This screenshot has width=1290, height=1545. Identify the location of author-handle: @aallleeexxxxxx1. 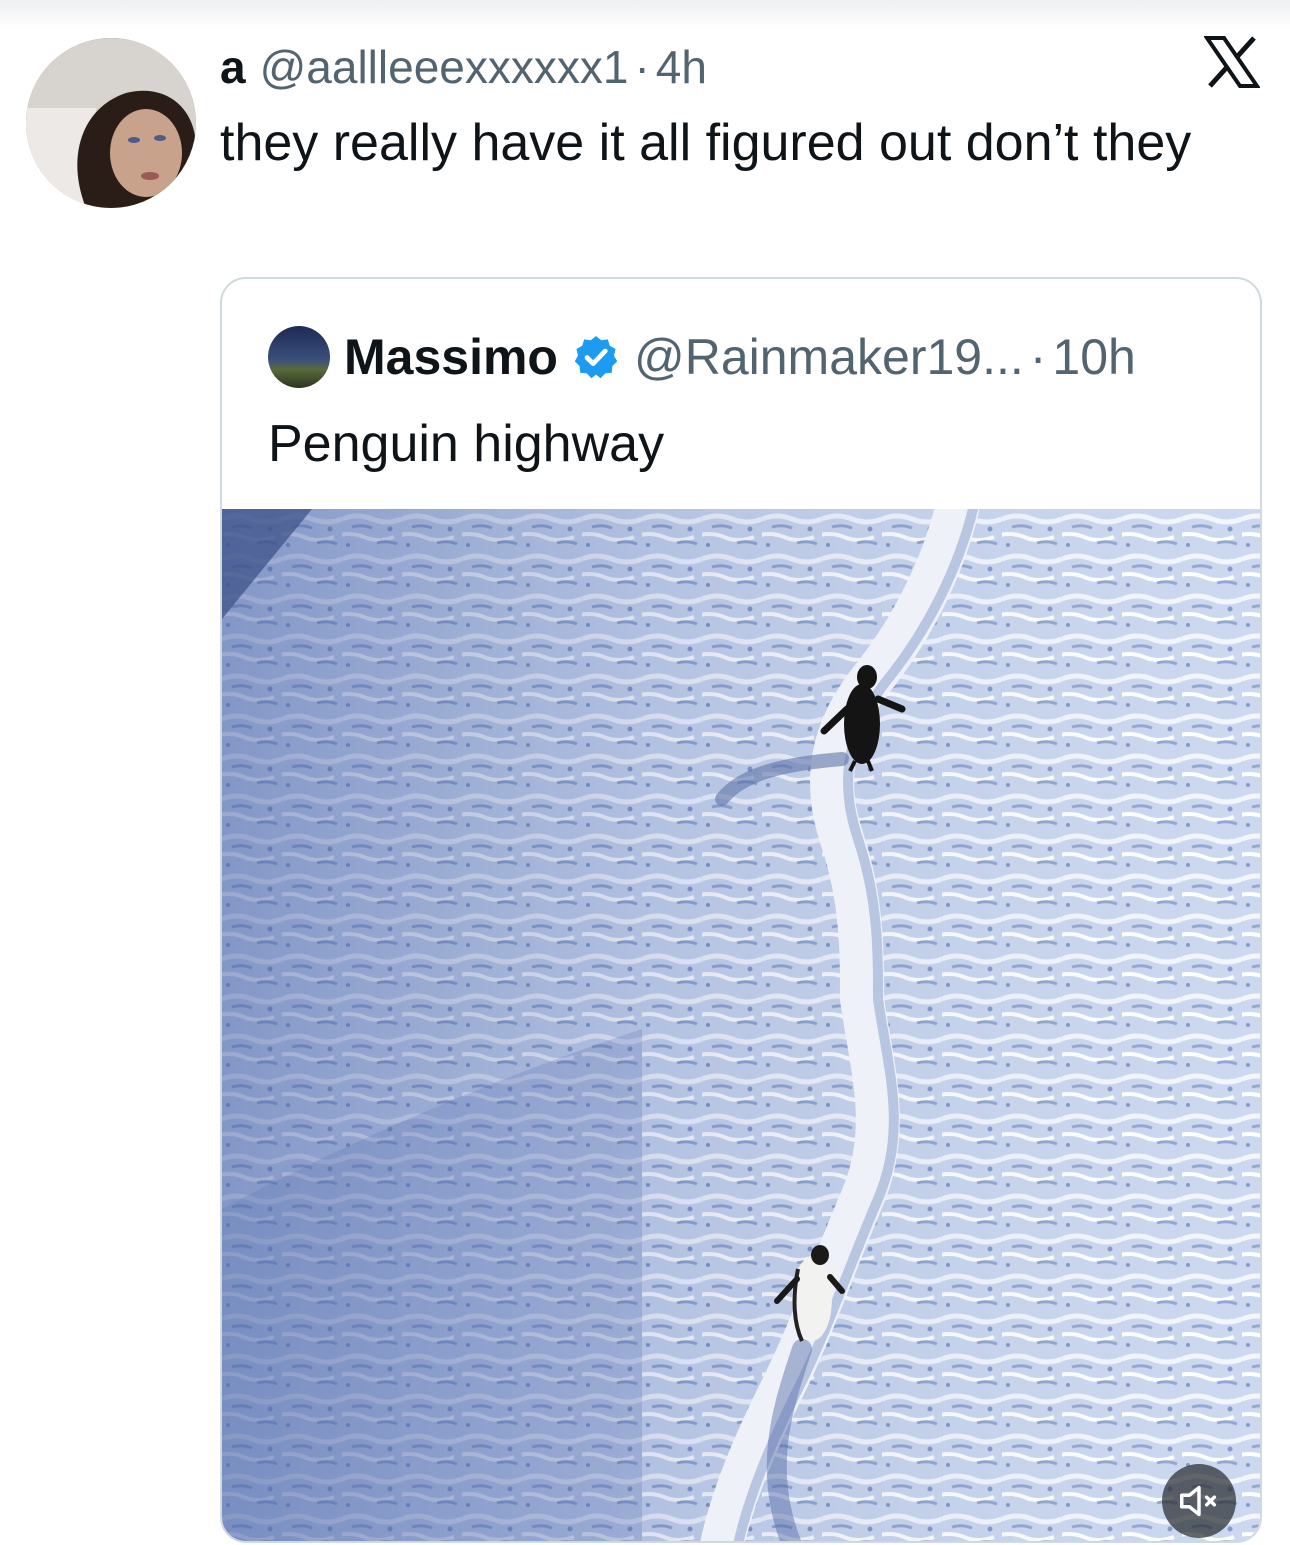
(444, 67).